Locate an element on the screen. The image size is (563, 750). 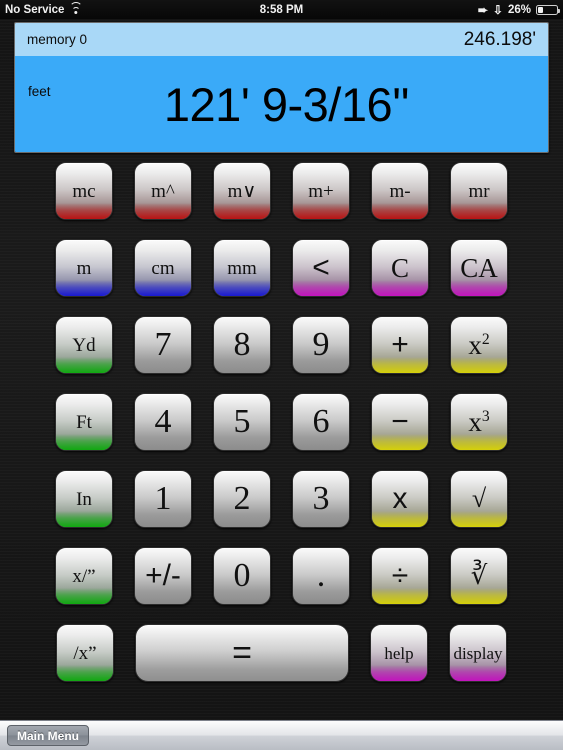
memory-row: memory 0 246.198' is located at coordinates (281, 39).